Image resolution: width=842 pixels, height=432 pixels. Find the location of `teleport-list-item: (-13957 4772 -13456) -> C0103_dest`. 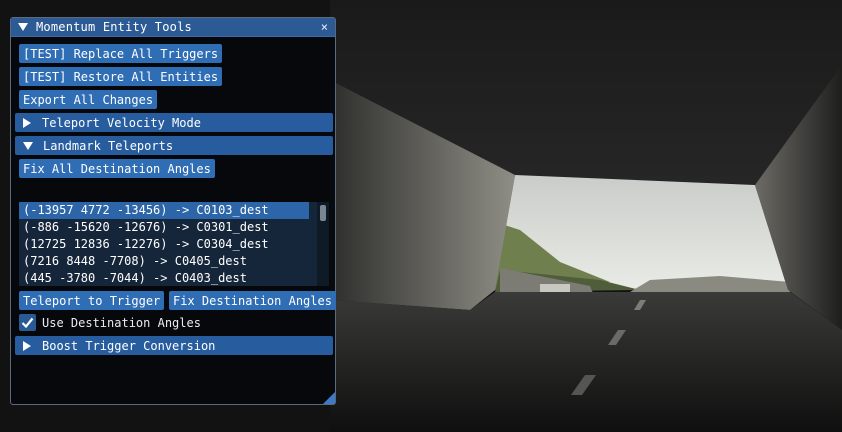

teleport-list-item: (-13957 4772 -13456) -> C0103_dest is located at coordinates (164, 210).